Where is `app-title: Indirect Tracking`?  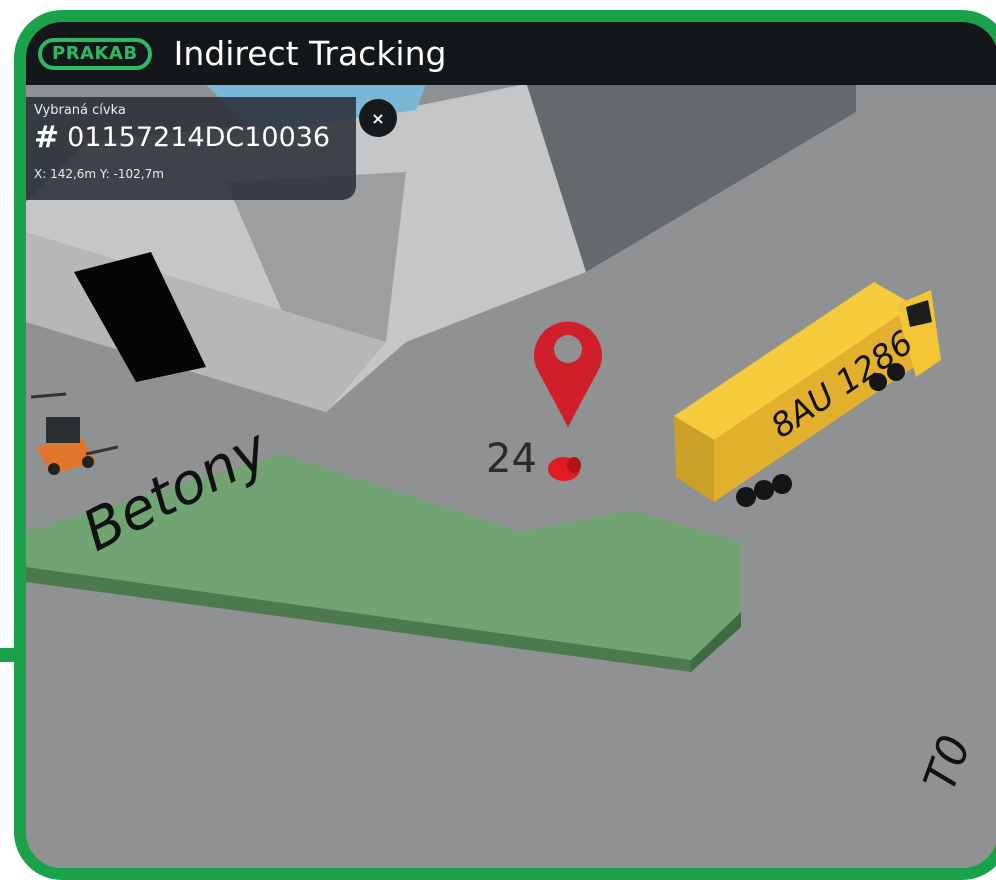
app-title: Indirect Tracking is located at coordinates (310, 53).